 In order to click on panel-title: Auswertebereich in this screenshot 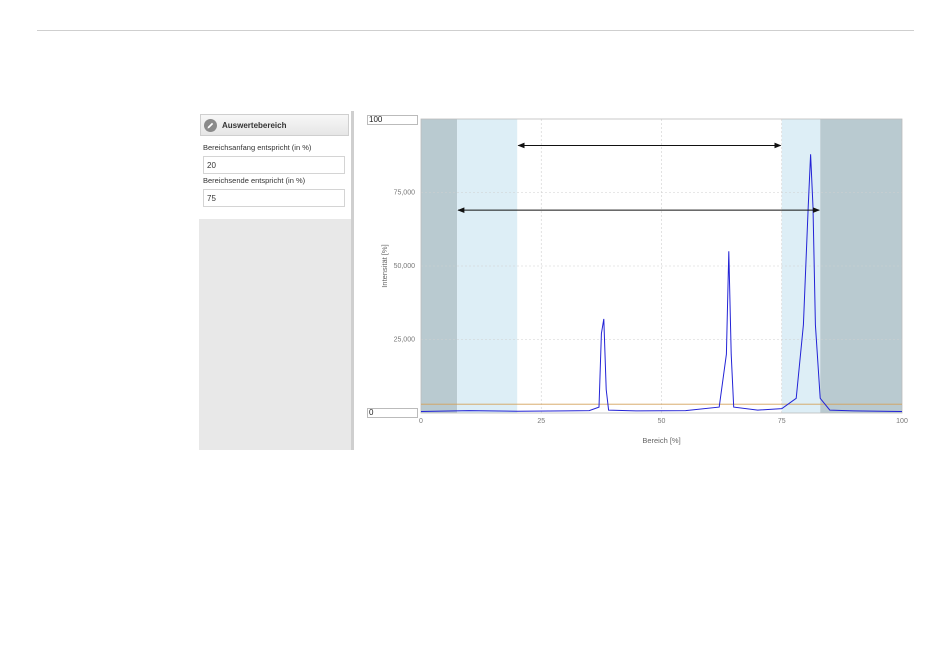, I will do `click(254, 125)`.